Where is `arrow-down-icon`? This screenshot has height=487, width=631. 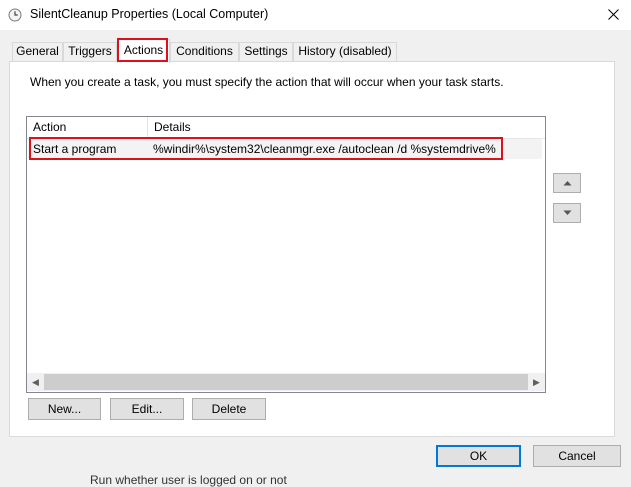
arrow-down-icon is located at coordinates (567, 212).